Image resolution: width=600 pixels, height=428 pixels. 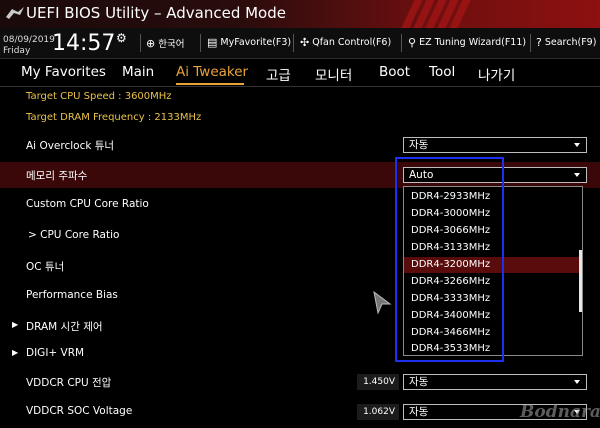 I want to click on myfavorite-label: MyFavorite(F3), so click(x=256, y=42).